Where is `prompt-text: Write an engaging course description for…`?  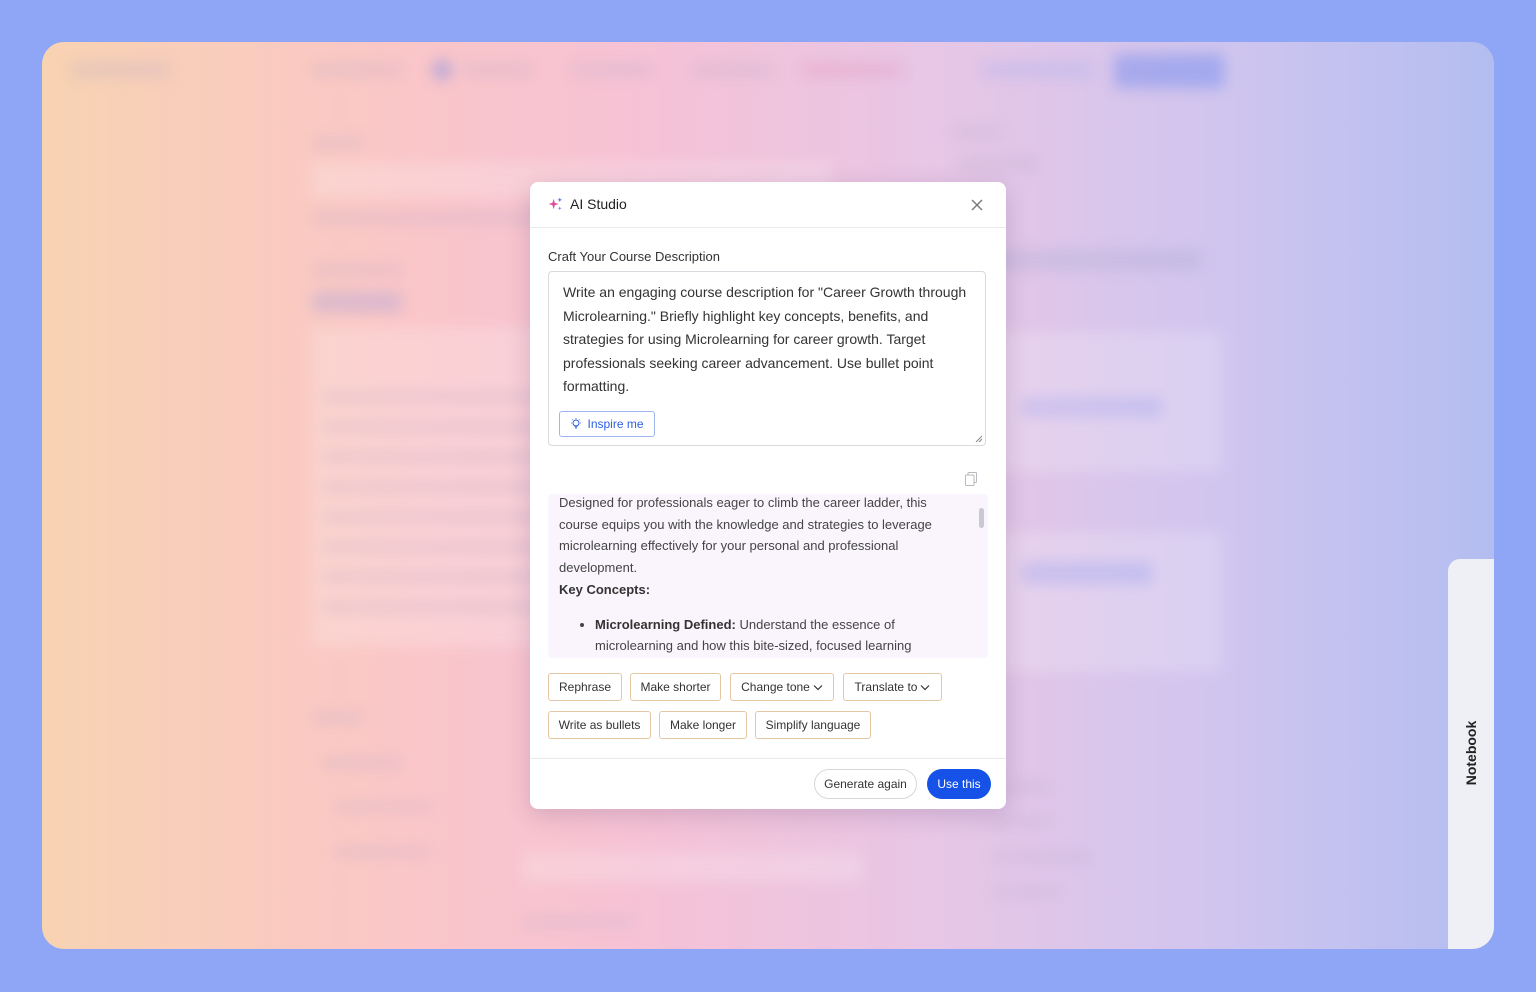 prompt-text: Write an engaging course description for… is located at coordinates (768, 340).